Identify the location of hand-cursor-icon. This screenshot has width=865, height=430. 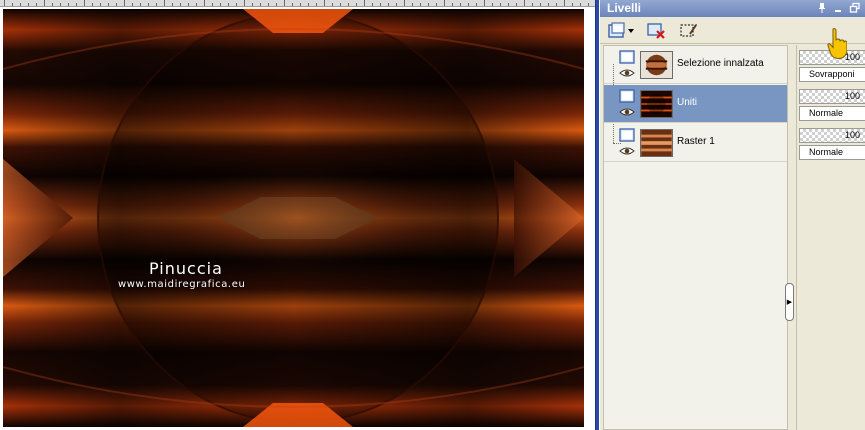
(837, 44).